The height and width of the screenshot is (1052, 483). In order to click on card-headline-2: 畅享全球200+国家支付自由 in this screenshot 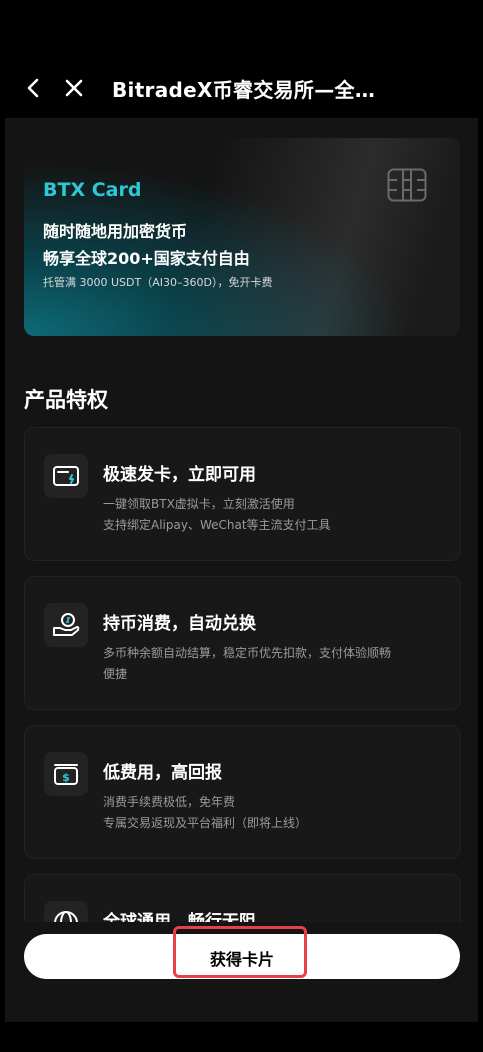, I will do `click(146, 258)`.